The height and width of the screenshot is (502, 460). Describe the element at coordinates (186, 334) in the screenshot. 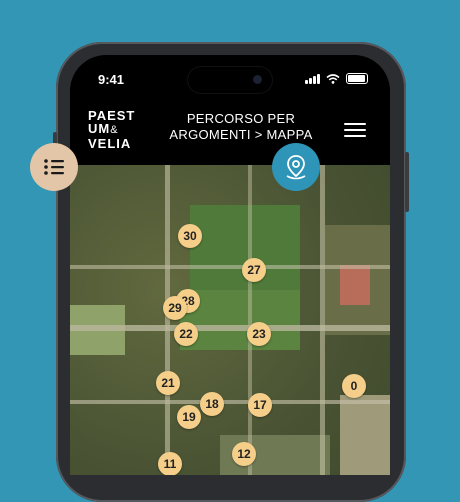

I see `marker-22: 22` at that location.